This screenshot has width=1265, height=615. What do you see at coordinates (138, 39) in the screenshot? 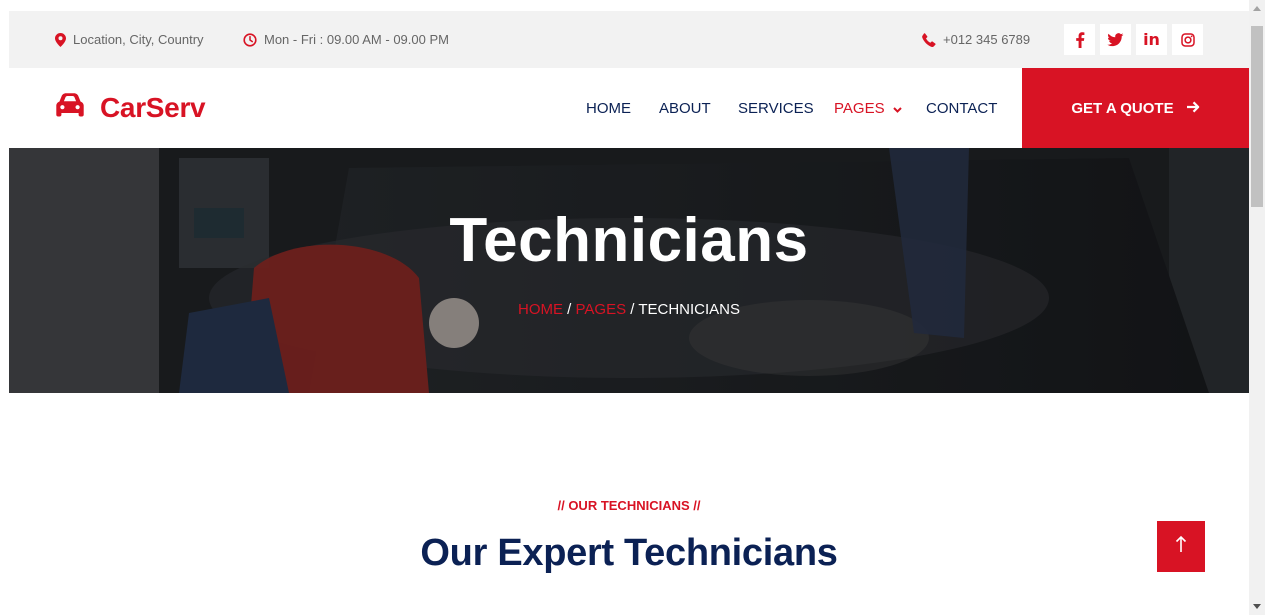
I see `location-text: Location, City, Country` at bounding box center [138, 39].